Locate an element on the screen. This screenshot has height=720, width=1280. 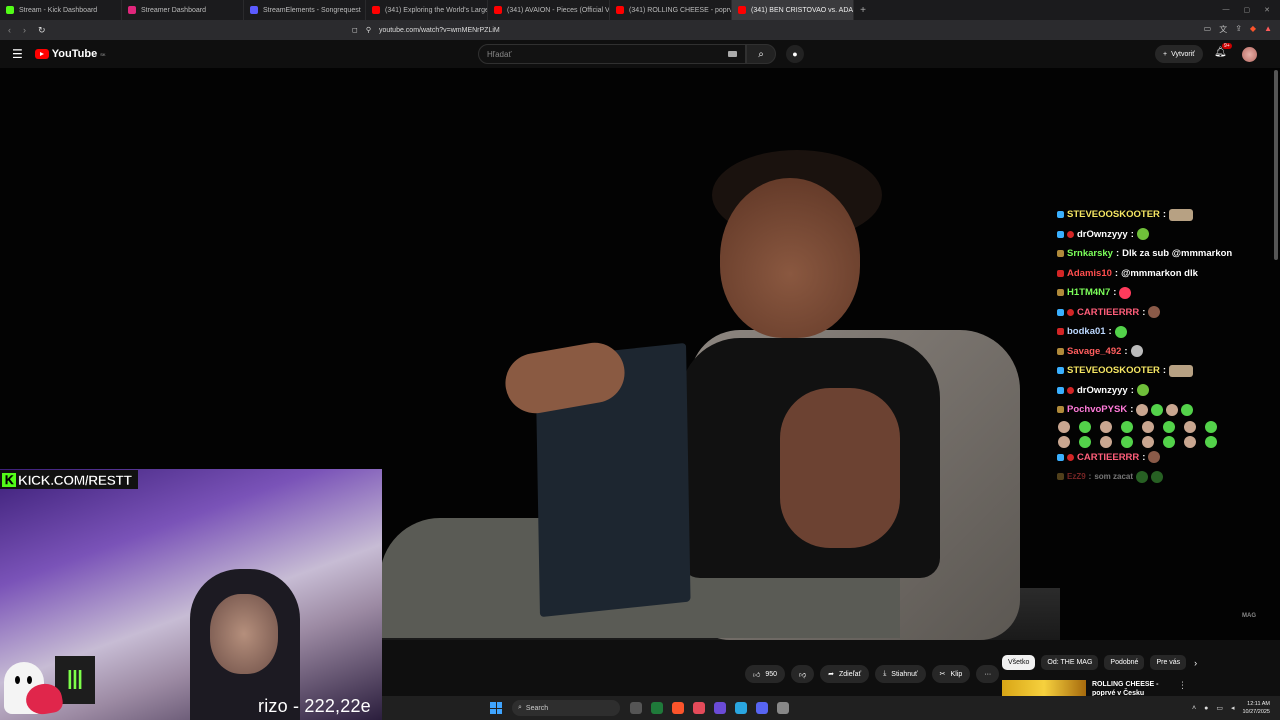
search-input: Hľadať is located at coordinates (612, 54).